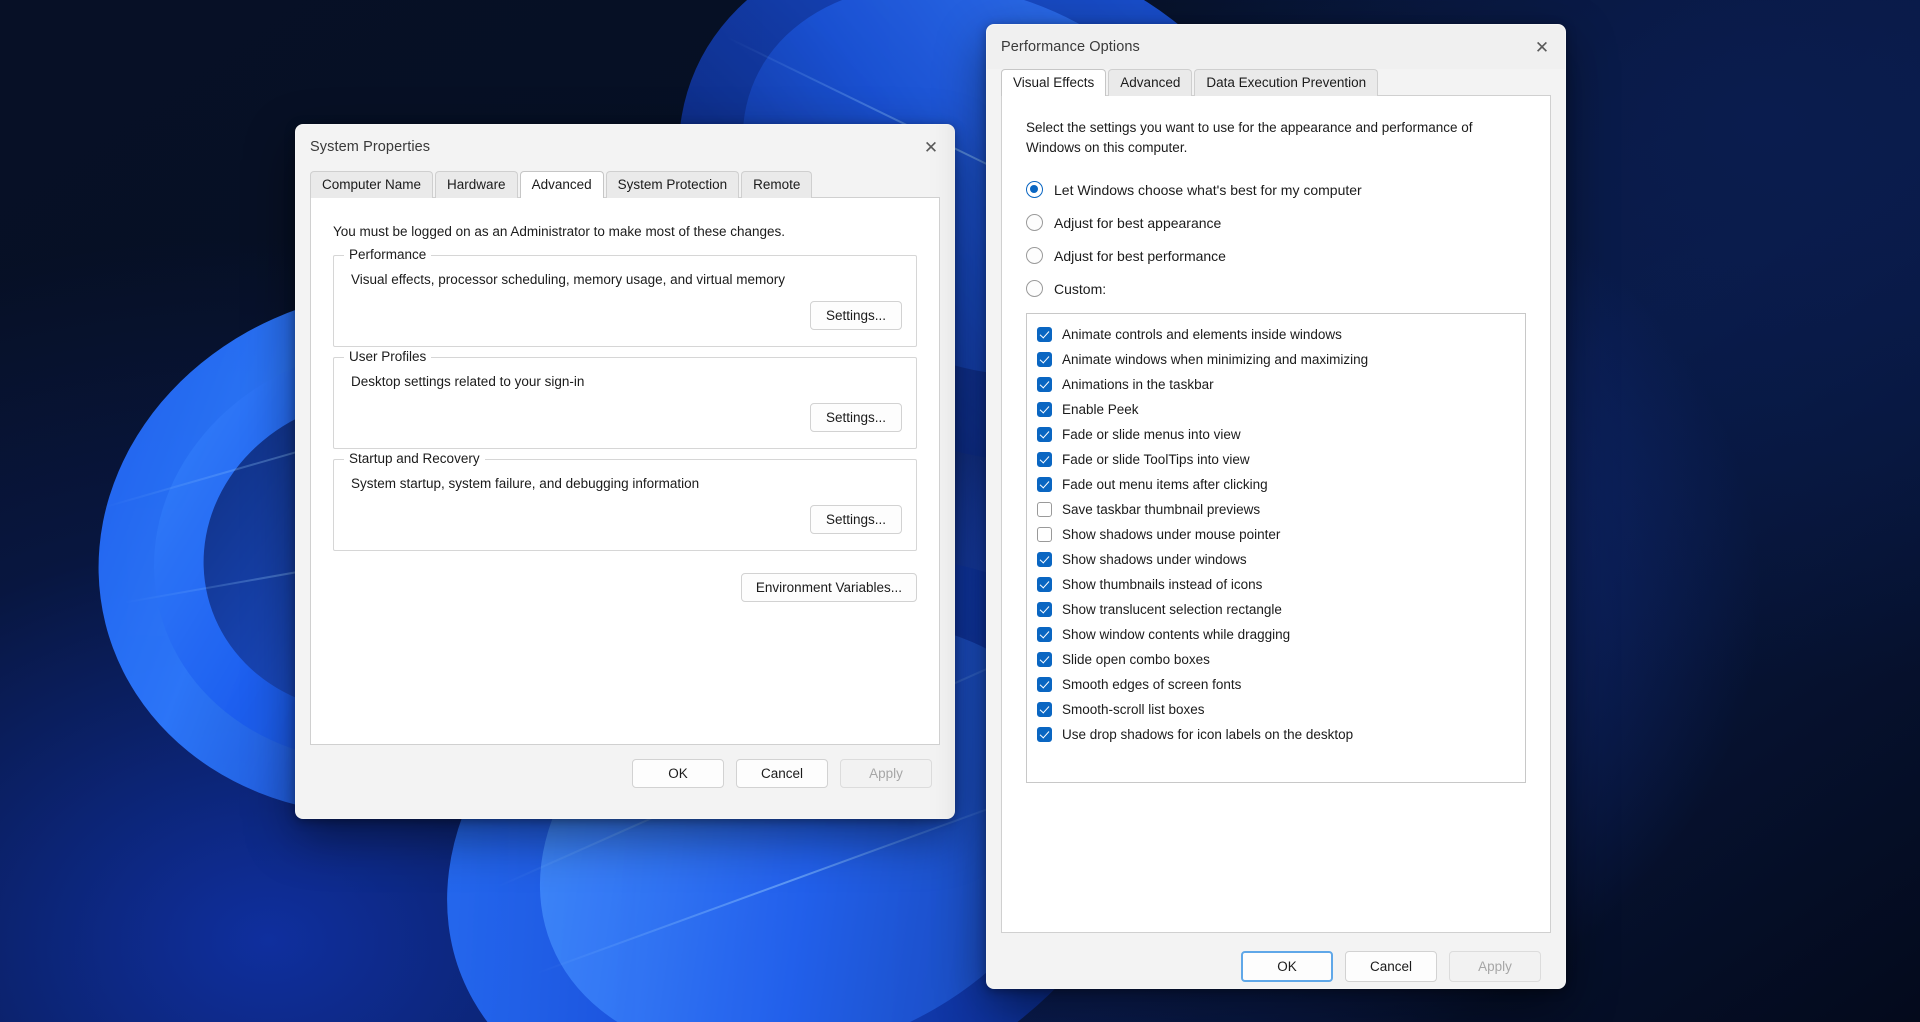 The height and width of the screenshot is (1022, 1920). What do you see at coordinates (886, 773) in the screenshot?
I see `system-properties-apply-button: Apply` at bounding box center [886, 773].